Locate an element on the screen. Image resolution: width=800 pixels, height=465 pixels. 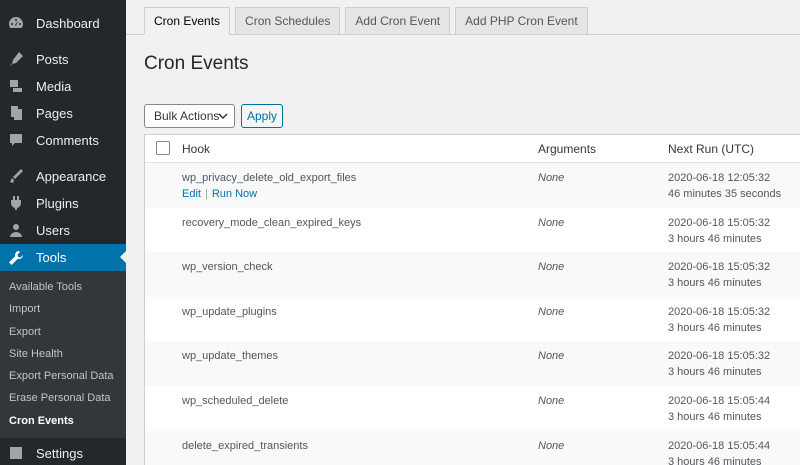
menu-dashboard: Dashboard is located at coordinates (63, 23).